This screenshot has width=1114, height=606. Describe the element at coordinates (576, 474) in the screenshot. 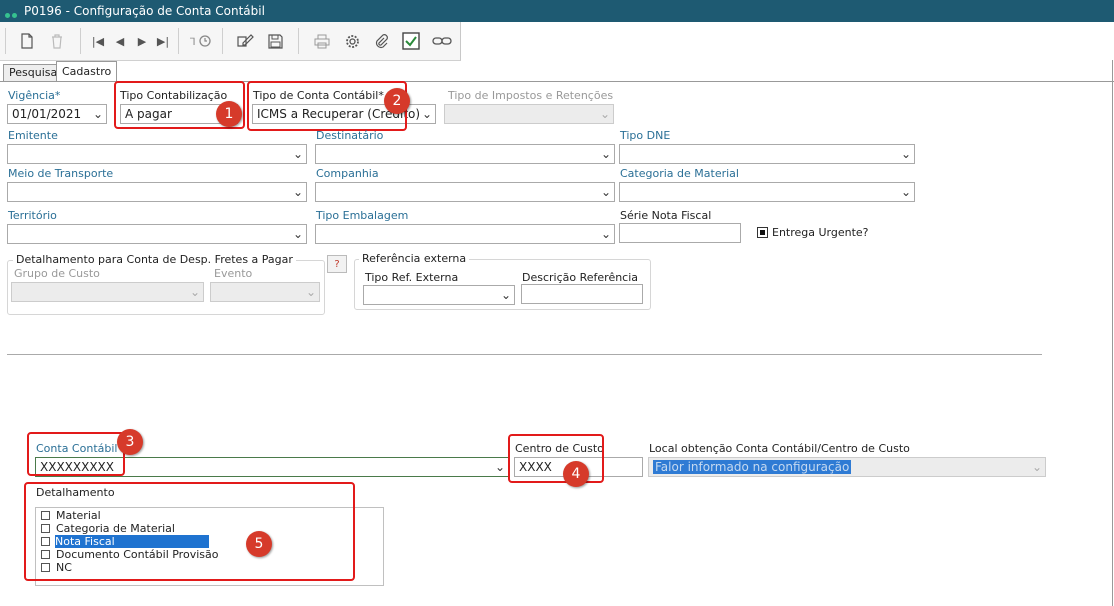

I see `annotation-badge-4: 4` at that location.